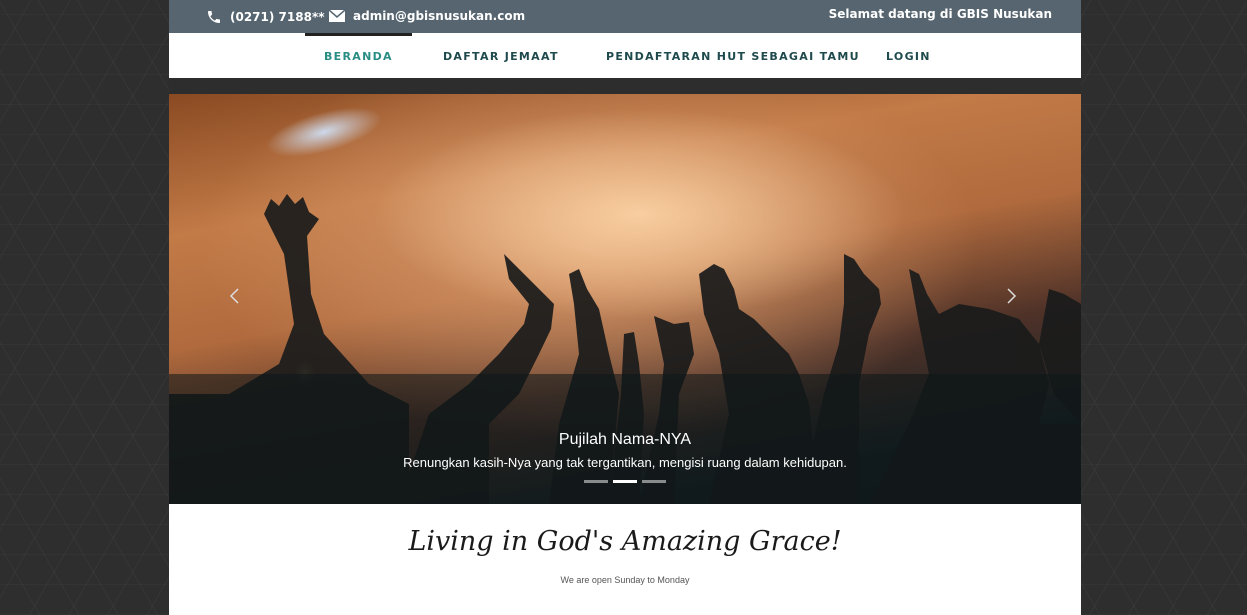 The height and width of the screenshot is (615, 1247). I want to click on nav-item-beranda: BERANDA, so click(358, 55).